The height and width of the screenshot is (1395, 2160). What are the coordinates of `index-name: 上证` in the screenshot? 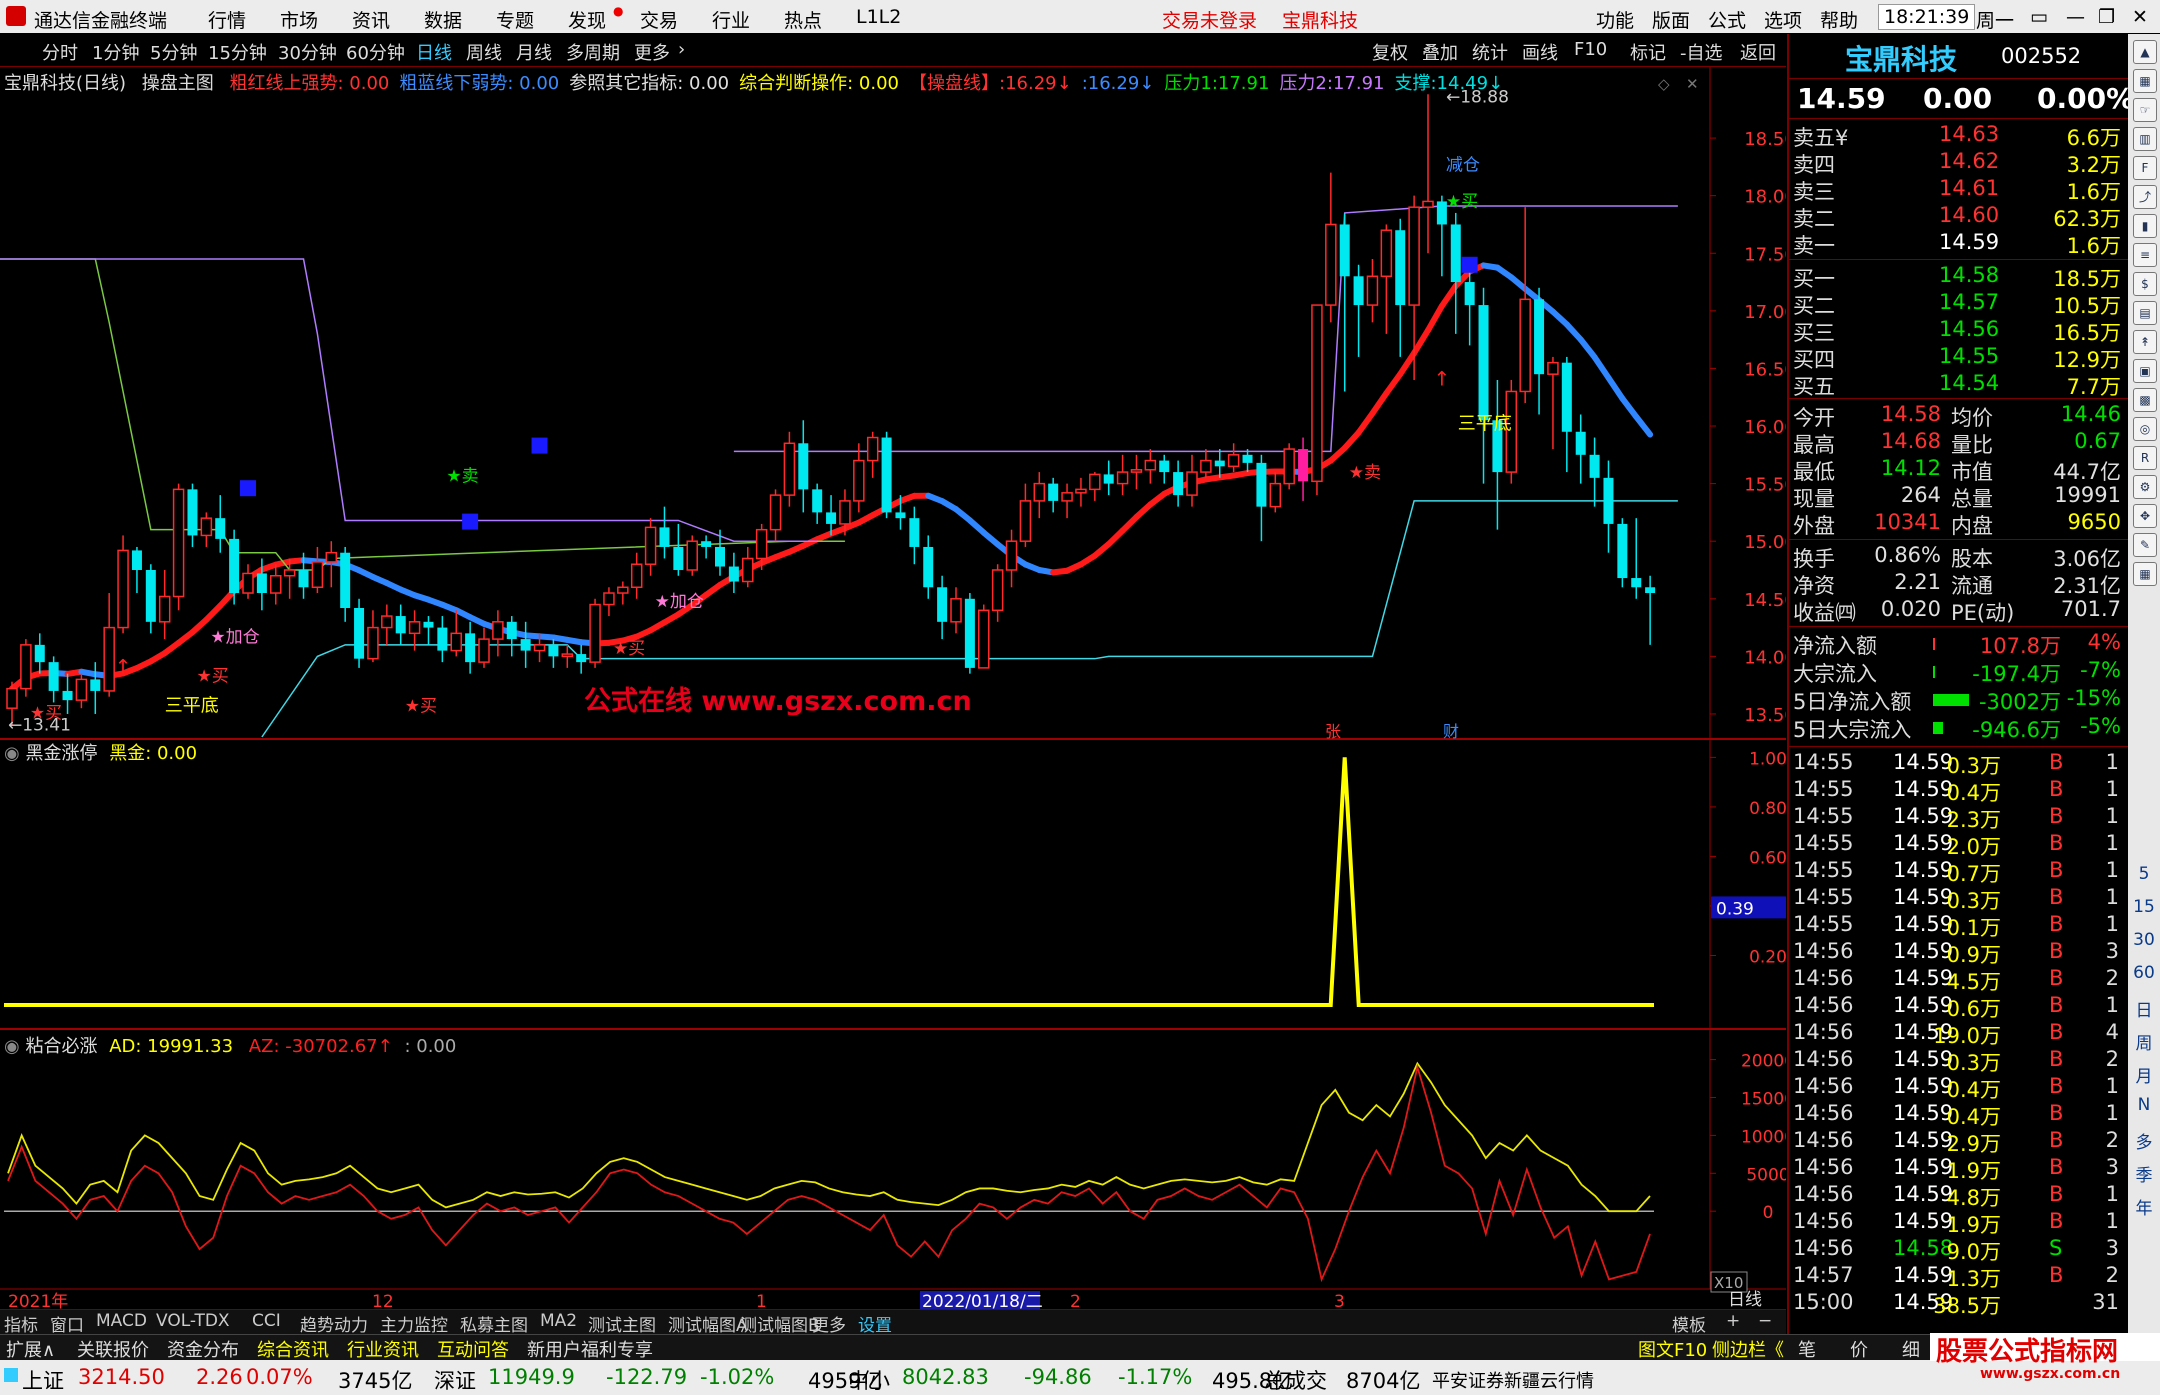 It's located at (43, 1380).